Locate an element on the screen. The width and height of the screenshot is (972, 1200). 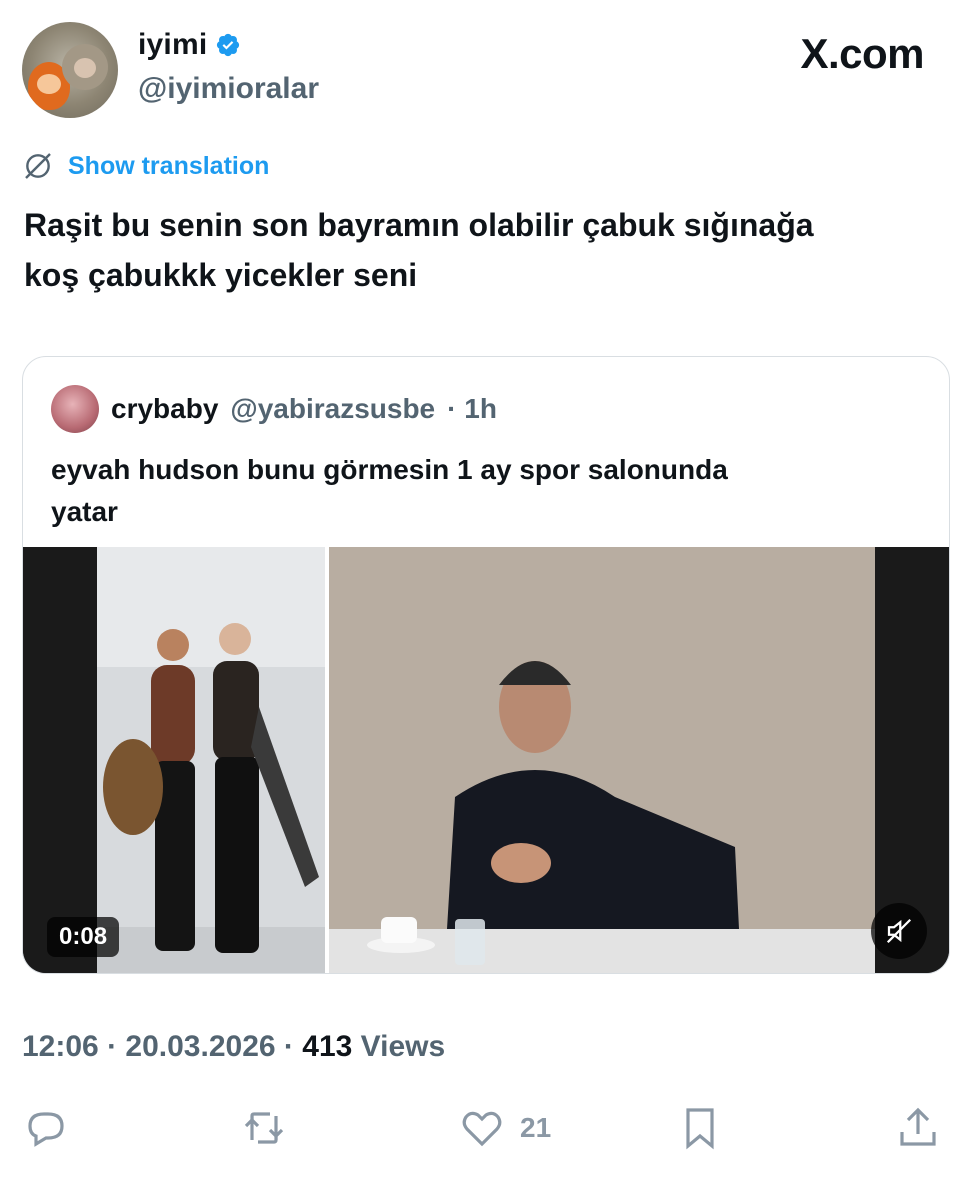
mute-toggle-button is located at coordinates (899, 931).